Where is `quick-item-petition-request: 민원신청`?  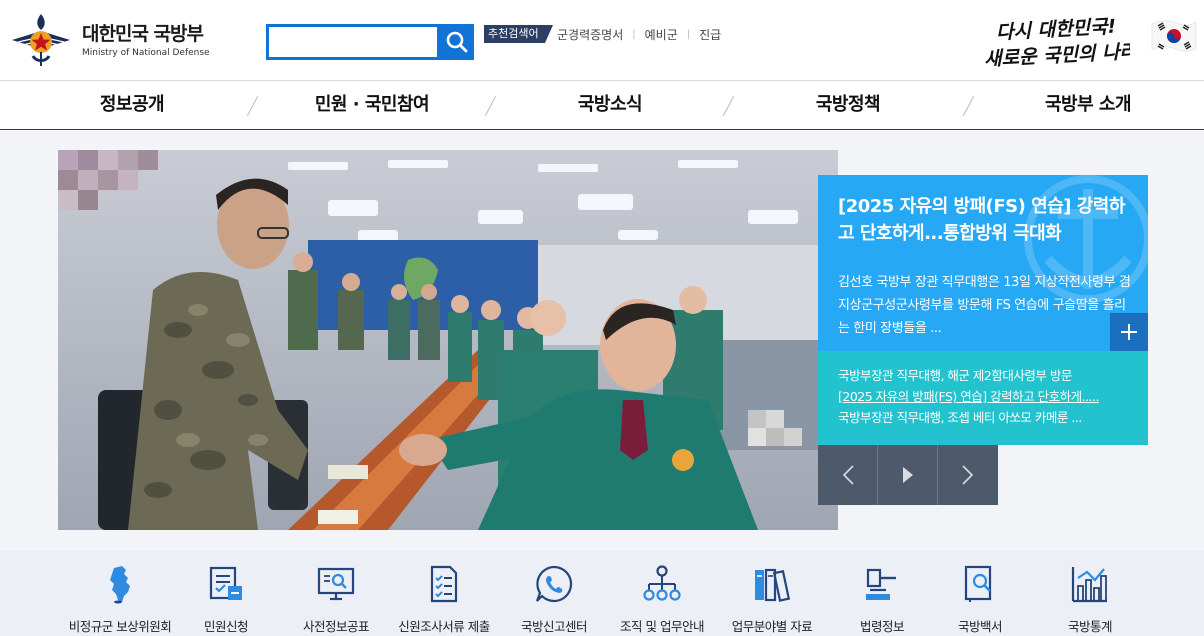
quick-item-petition-request: 민원신청 is located at coordinates (226, 599).